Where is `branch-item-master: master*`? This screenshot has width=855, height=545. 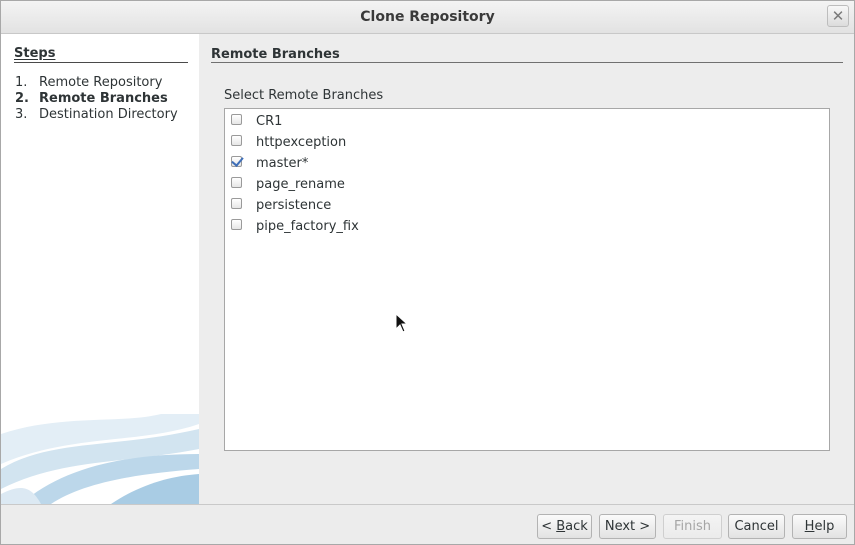 branch-item-master: master* is located at coordinates (269, 163).